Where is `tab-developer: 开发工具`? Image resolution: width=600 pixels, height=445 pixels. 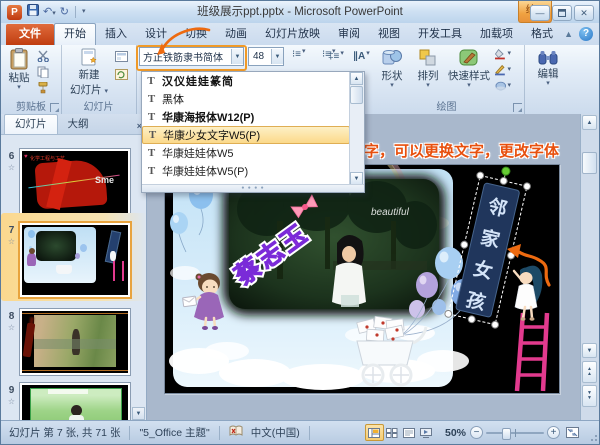
tab-developer: 开发工具 is located at coordinates (440, 34).